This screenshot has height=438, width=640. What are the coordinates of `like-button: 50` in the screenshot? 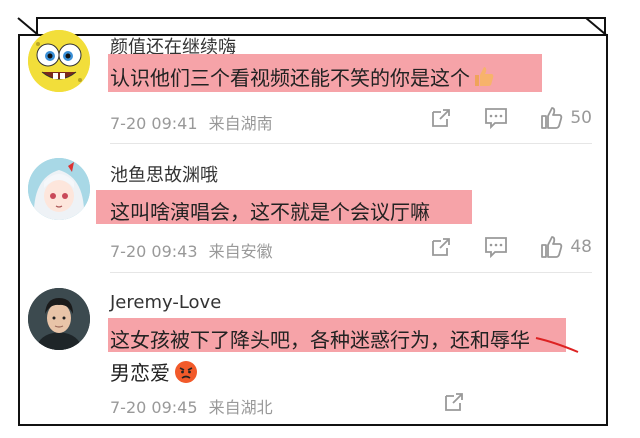 It's located at (566, 118).